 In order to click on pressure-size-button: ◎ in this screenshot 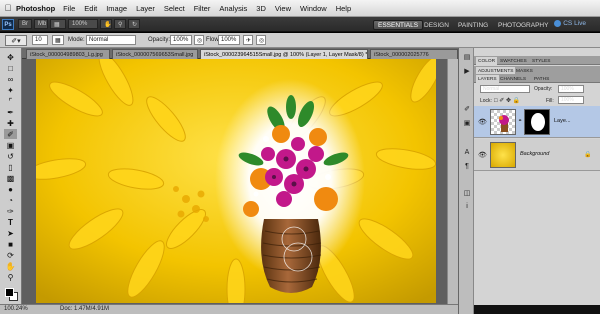, I will do `click(261, 40)`.